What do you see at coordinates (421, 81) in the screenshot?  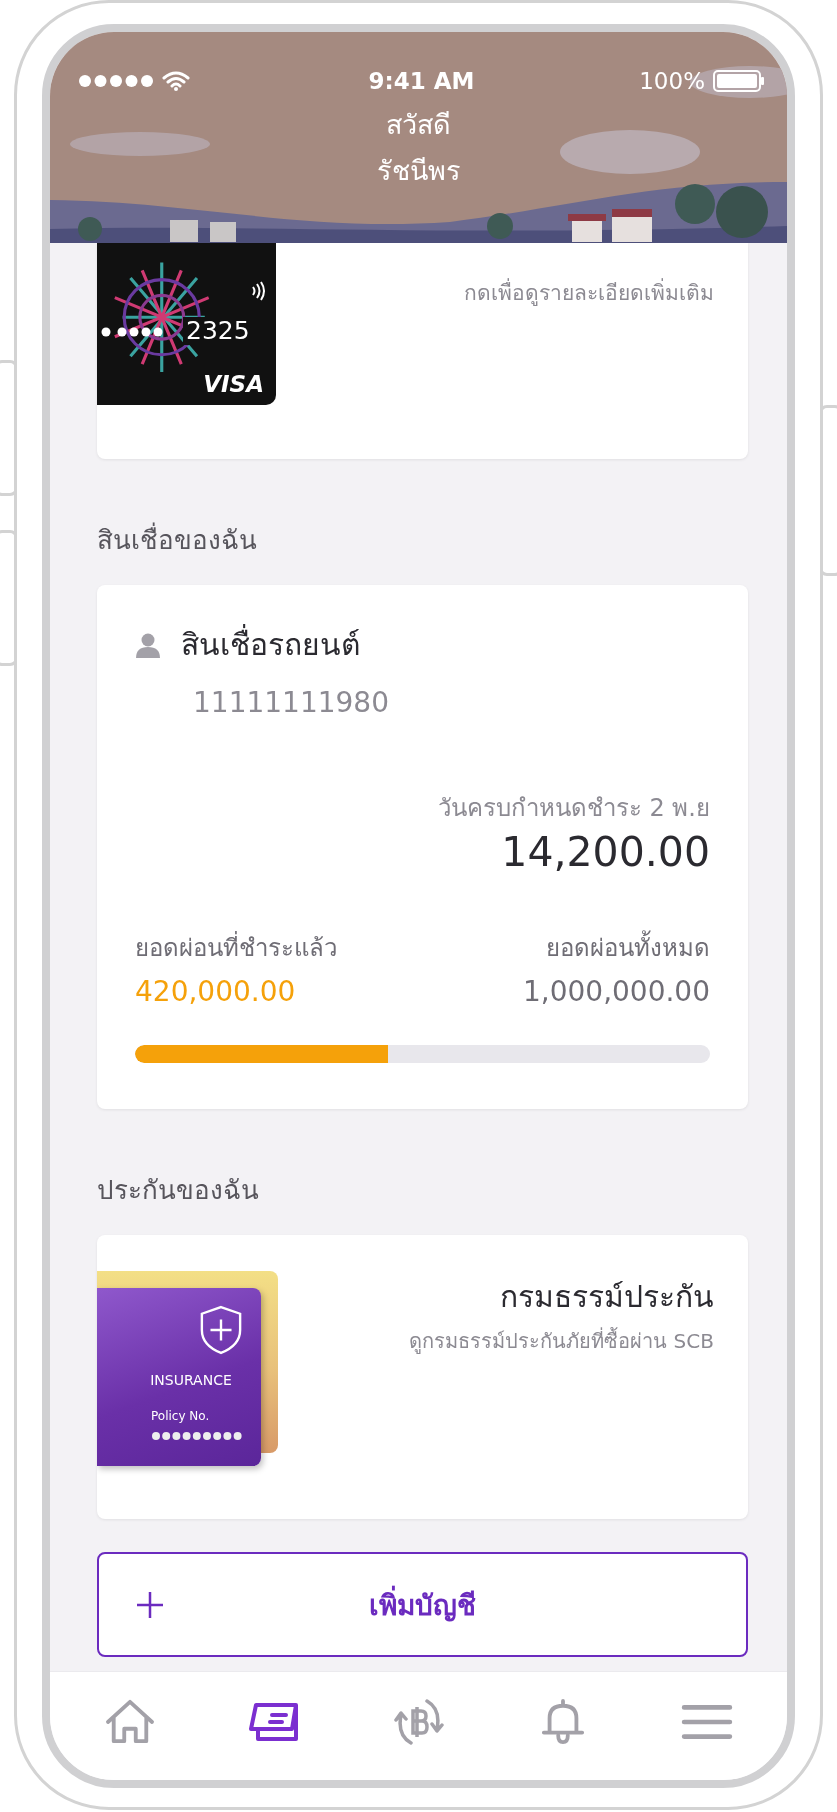 I see `status-time: 9:41 AM` at bounding box center [421, 81].